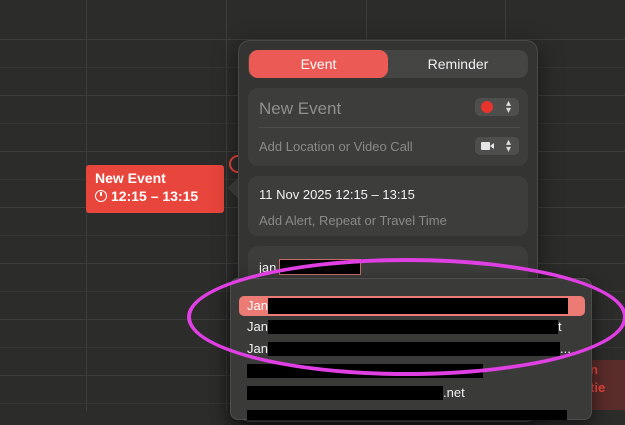 The height and width of the screenshot is (425, 625). I want to click on event-time: 12:15 – 13:15, so click(146, 196).